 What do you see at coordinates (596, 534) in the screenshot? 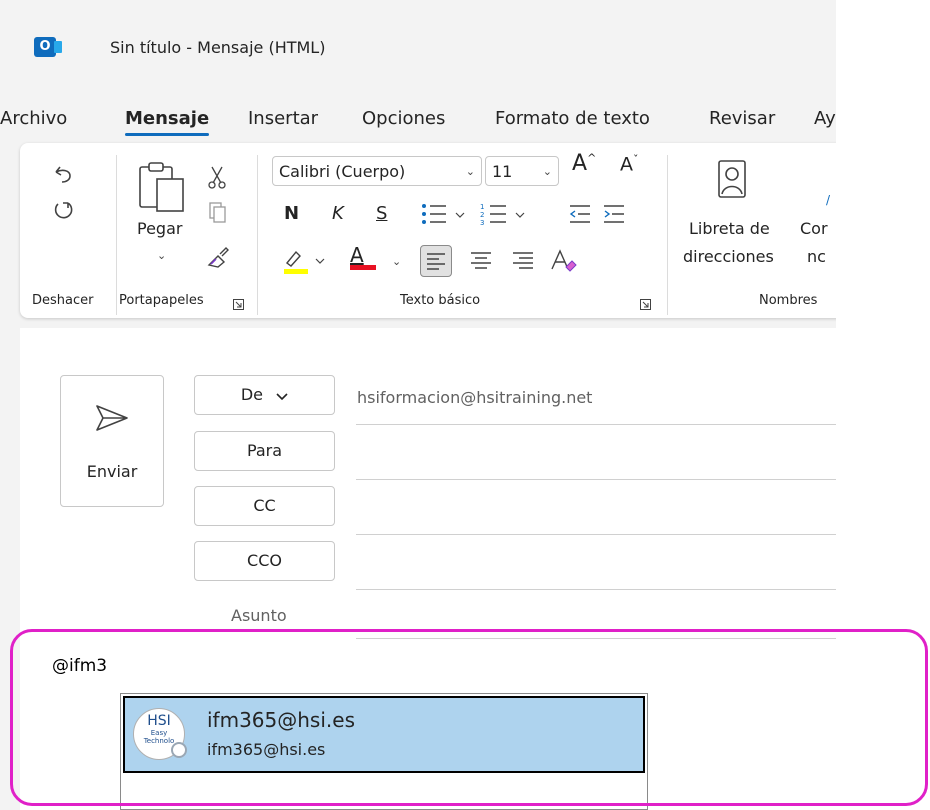
I see `cc-field-line` at bounding box center [596, 534].